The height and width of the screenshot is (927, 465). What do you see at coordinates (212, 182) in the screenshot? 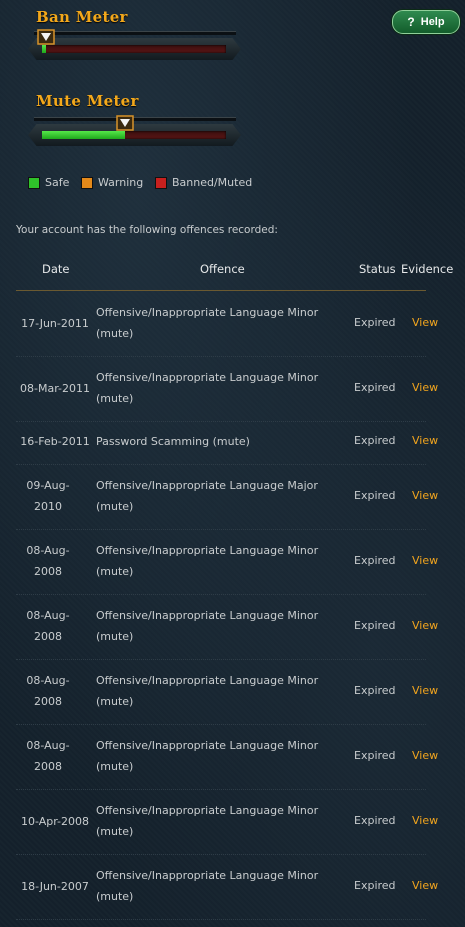
I see `legend-label: Banned/Muted` at bounding box center [212, 182].